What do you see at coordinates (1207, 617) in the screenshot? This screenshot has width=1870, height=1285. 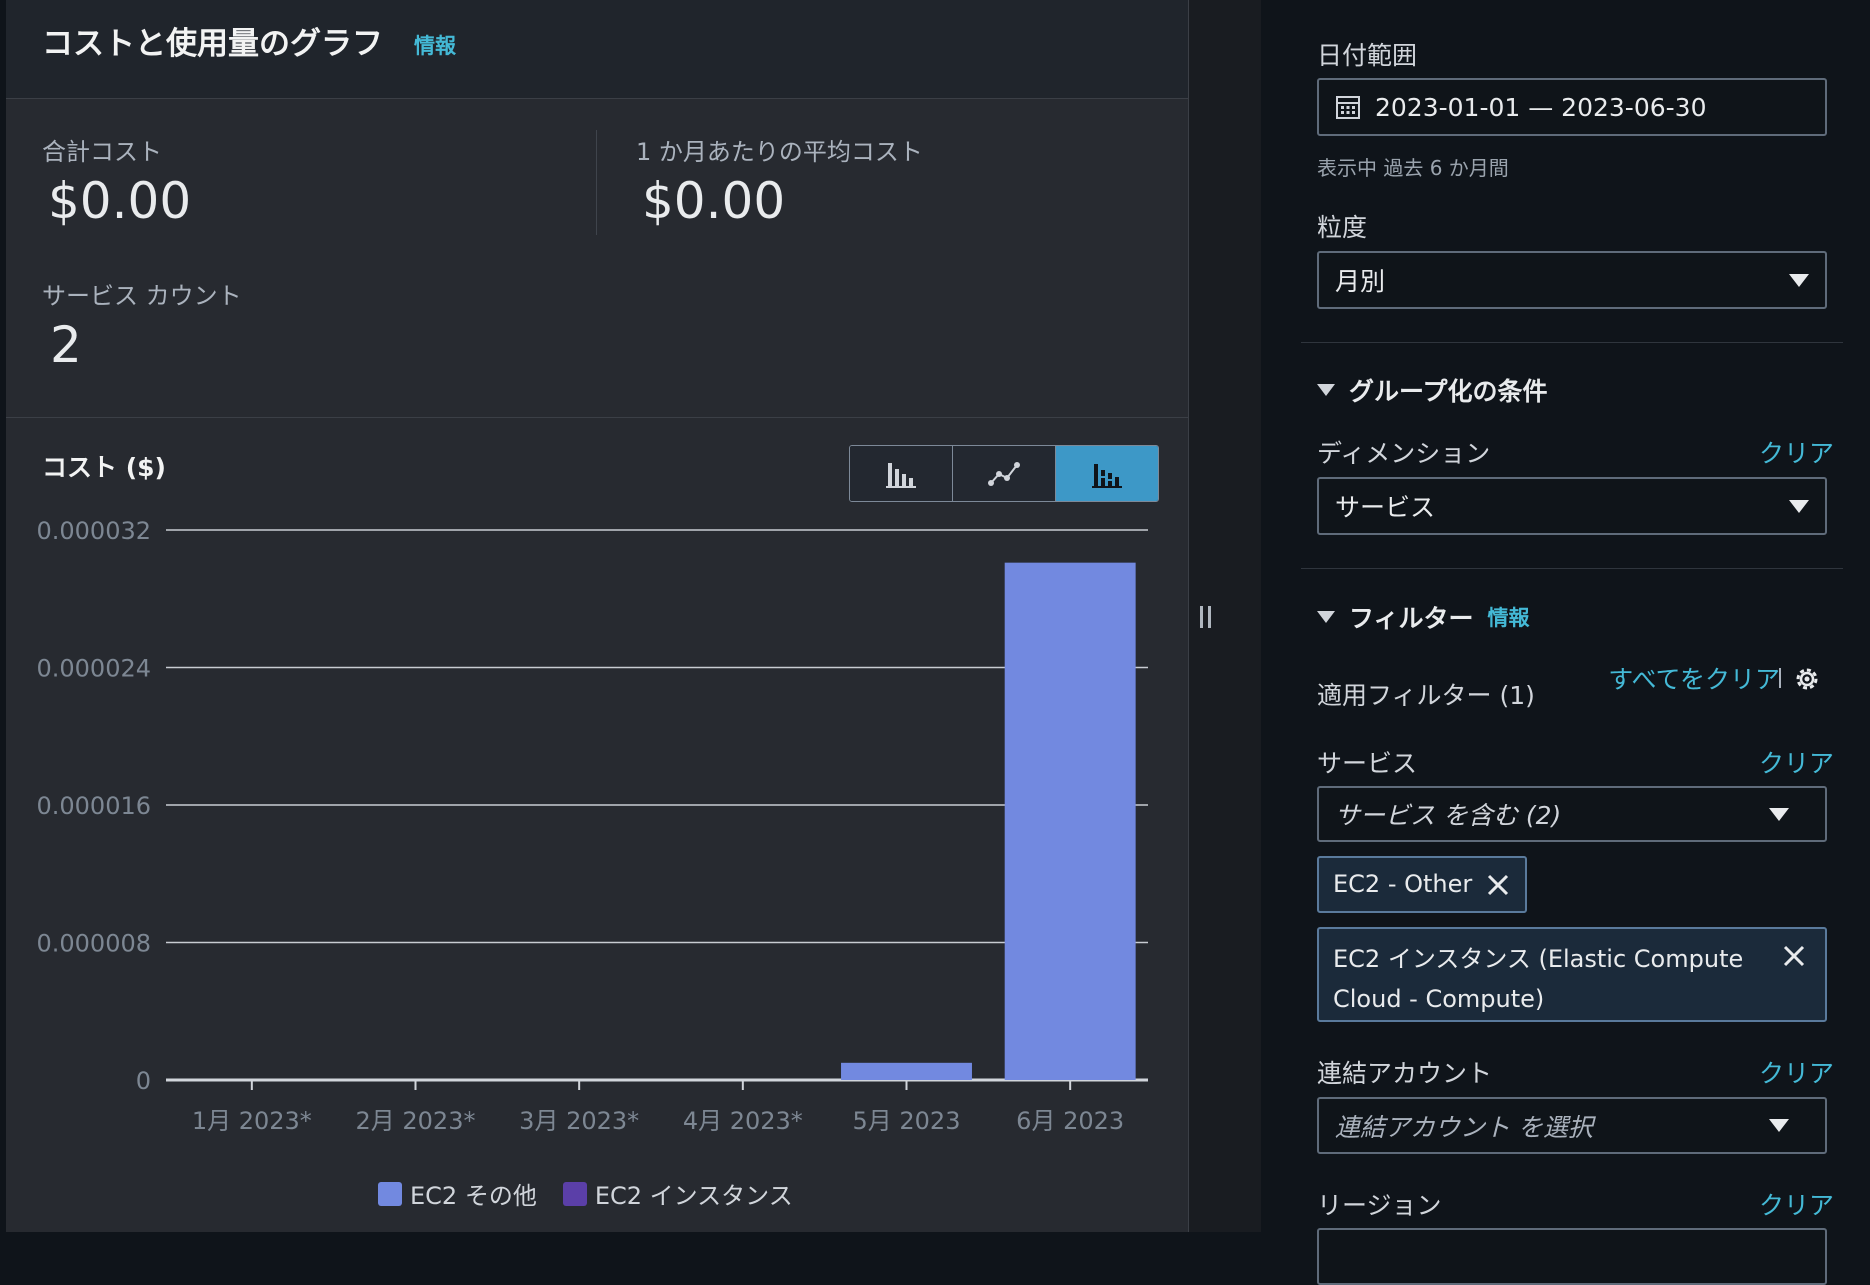 I see `resize-handle` at bounding box center [1207, 617].